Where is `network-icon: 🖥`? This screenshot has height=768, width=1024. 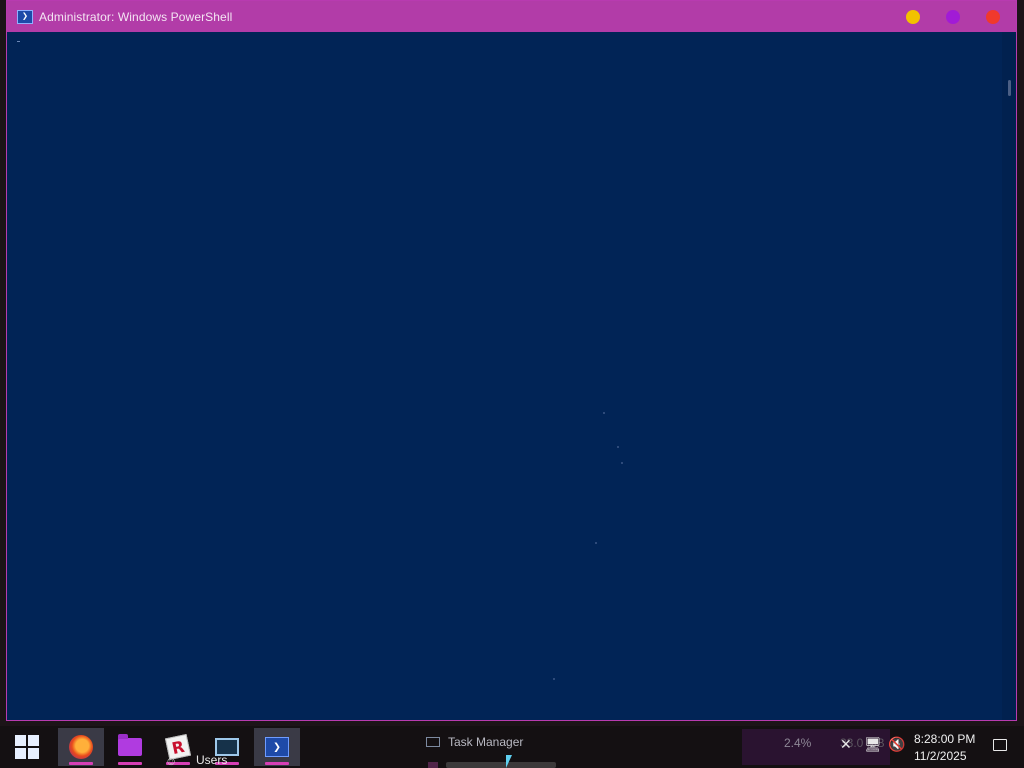
network-icon: 🖥 is located at coordinates (873, 745).